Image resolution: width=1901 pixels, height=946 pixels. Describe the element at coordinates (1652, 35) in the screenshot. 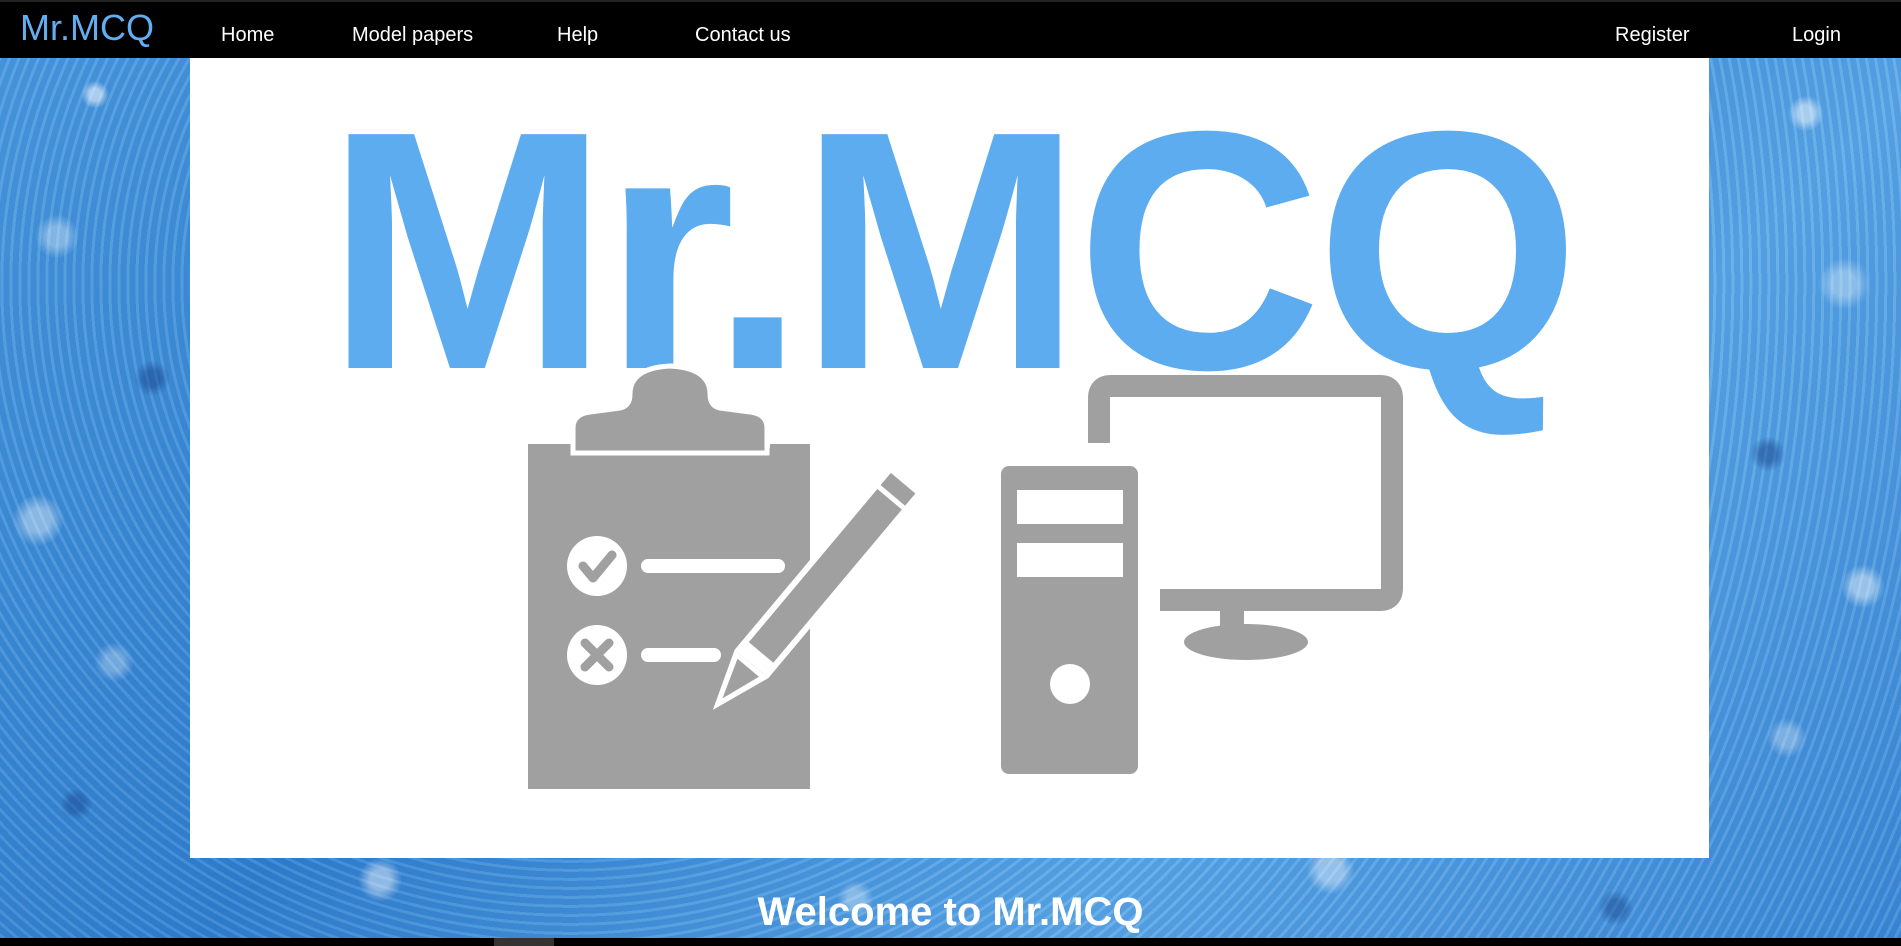

I see `nav-register-link: Register` at that location.